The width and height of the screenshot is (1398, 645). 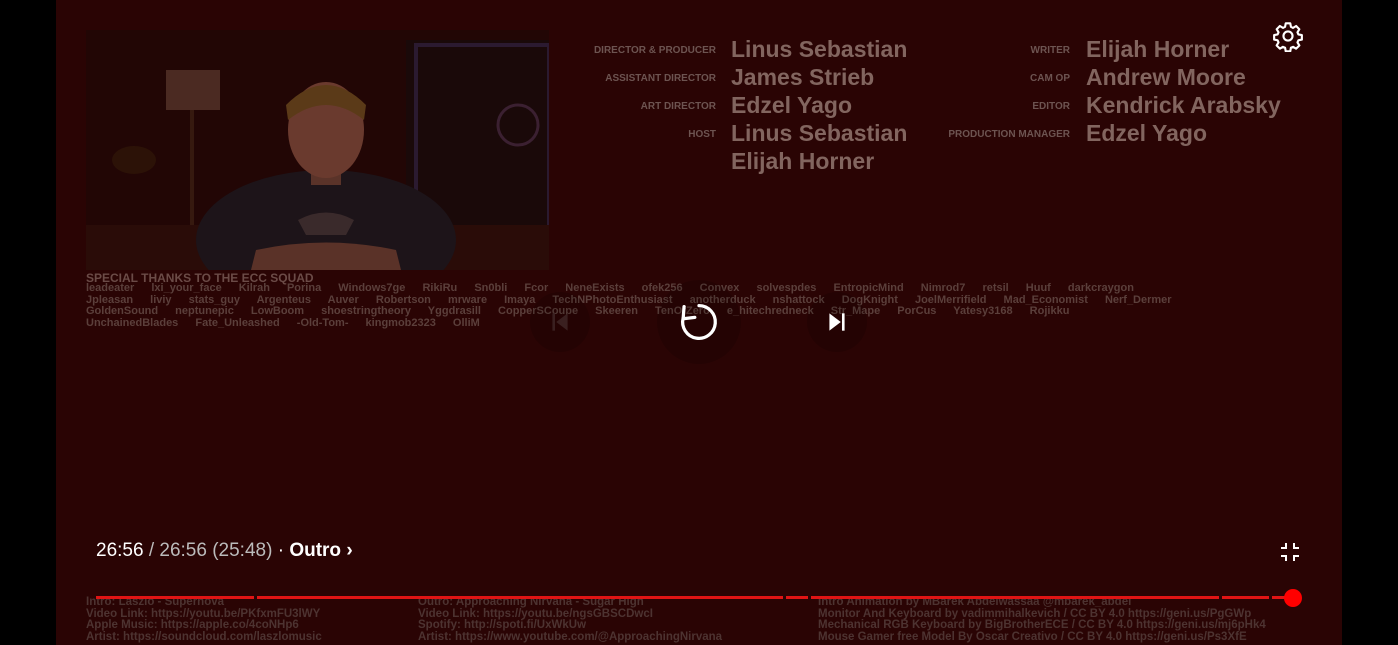 I want to click on exit-fullscreen-icon, so click(x=1290, y=552).